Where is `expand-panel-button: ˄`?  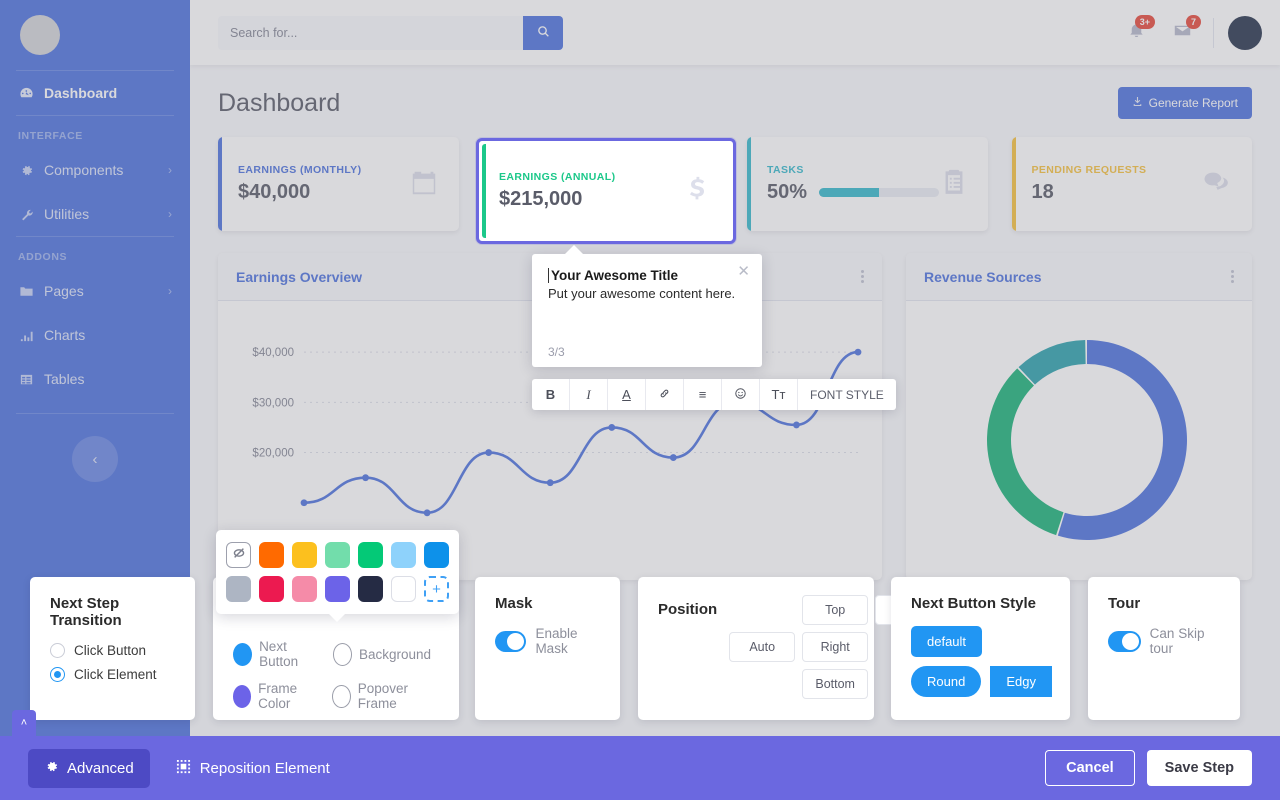 expand-panel-button: ˄ is located at coordinates (24, 723).